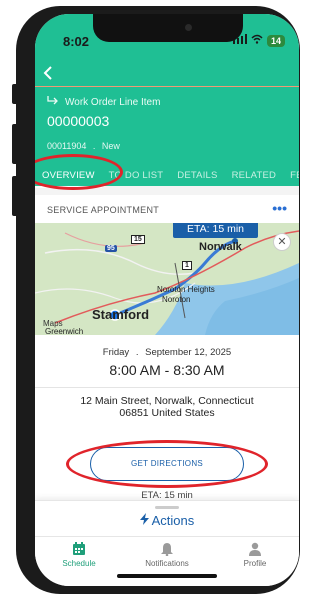 The image size is (320, 599). I want to click on appointment-time-range: 8:00 AM - 8:30 AM, so click(167, 370).